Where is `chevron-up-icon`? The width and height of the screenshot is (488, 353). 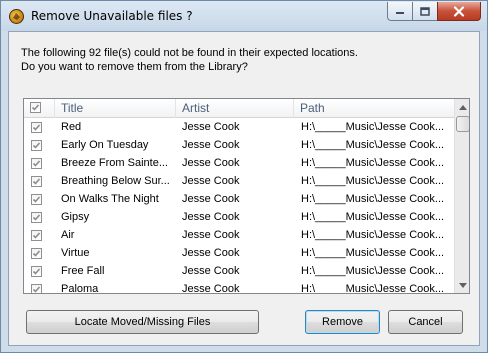 chevron-up-icon is located at coordinates (463, 107).